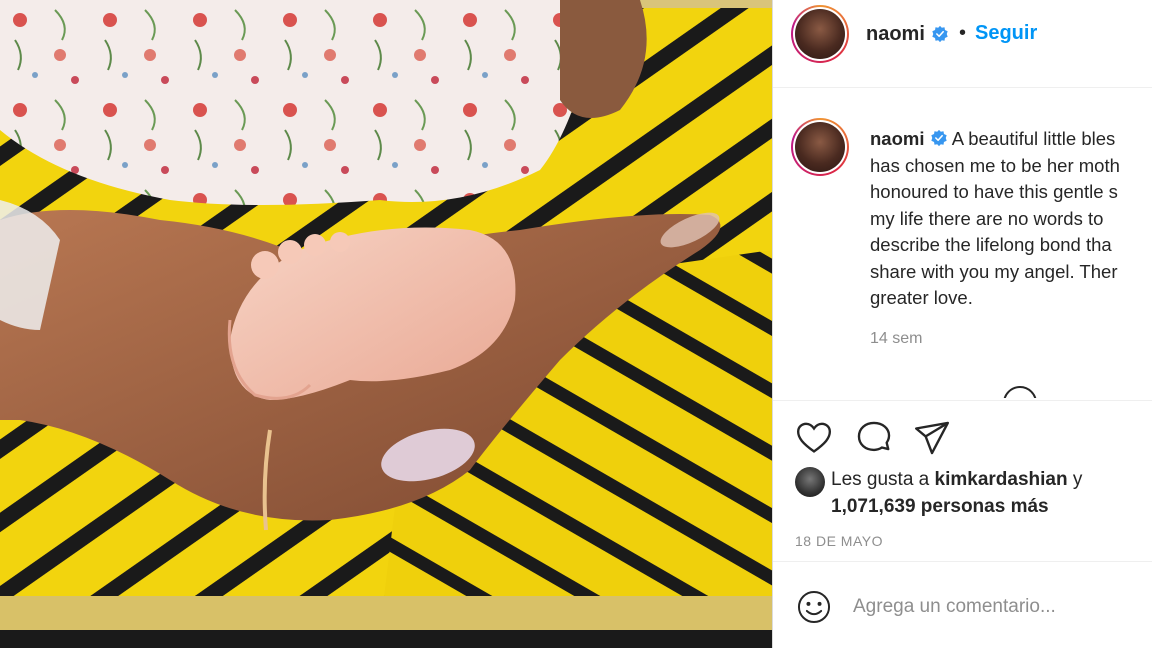 Image resolution: width=1152 pixels, height=648 pixels. Describe the element at coordinates (921, 297) in the screenshot. I see `caption-line: greater love.` at that location.